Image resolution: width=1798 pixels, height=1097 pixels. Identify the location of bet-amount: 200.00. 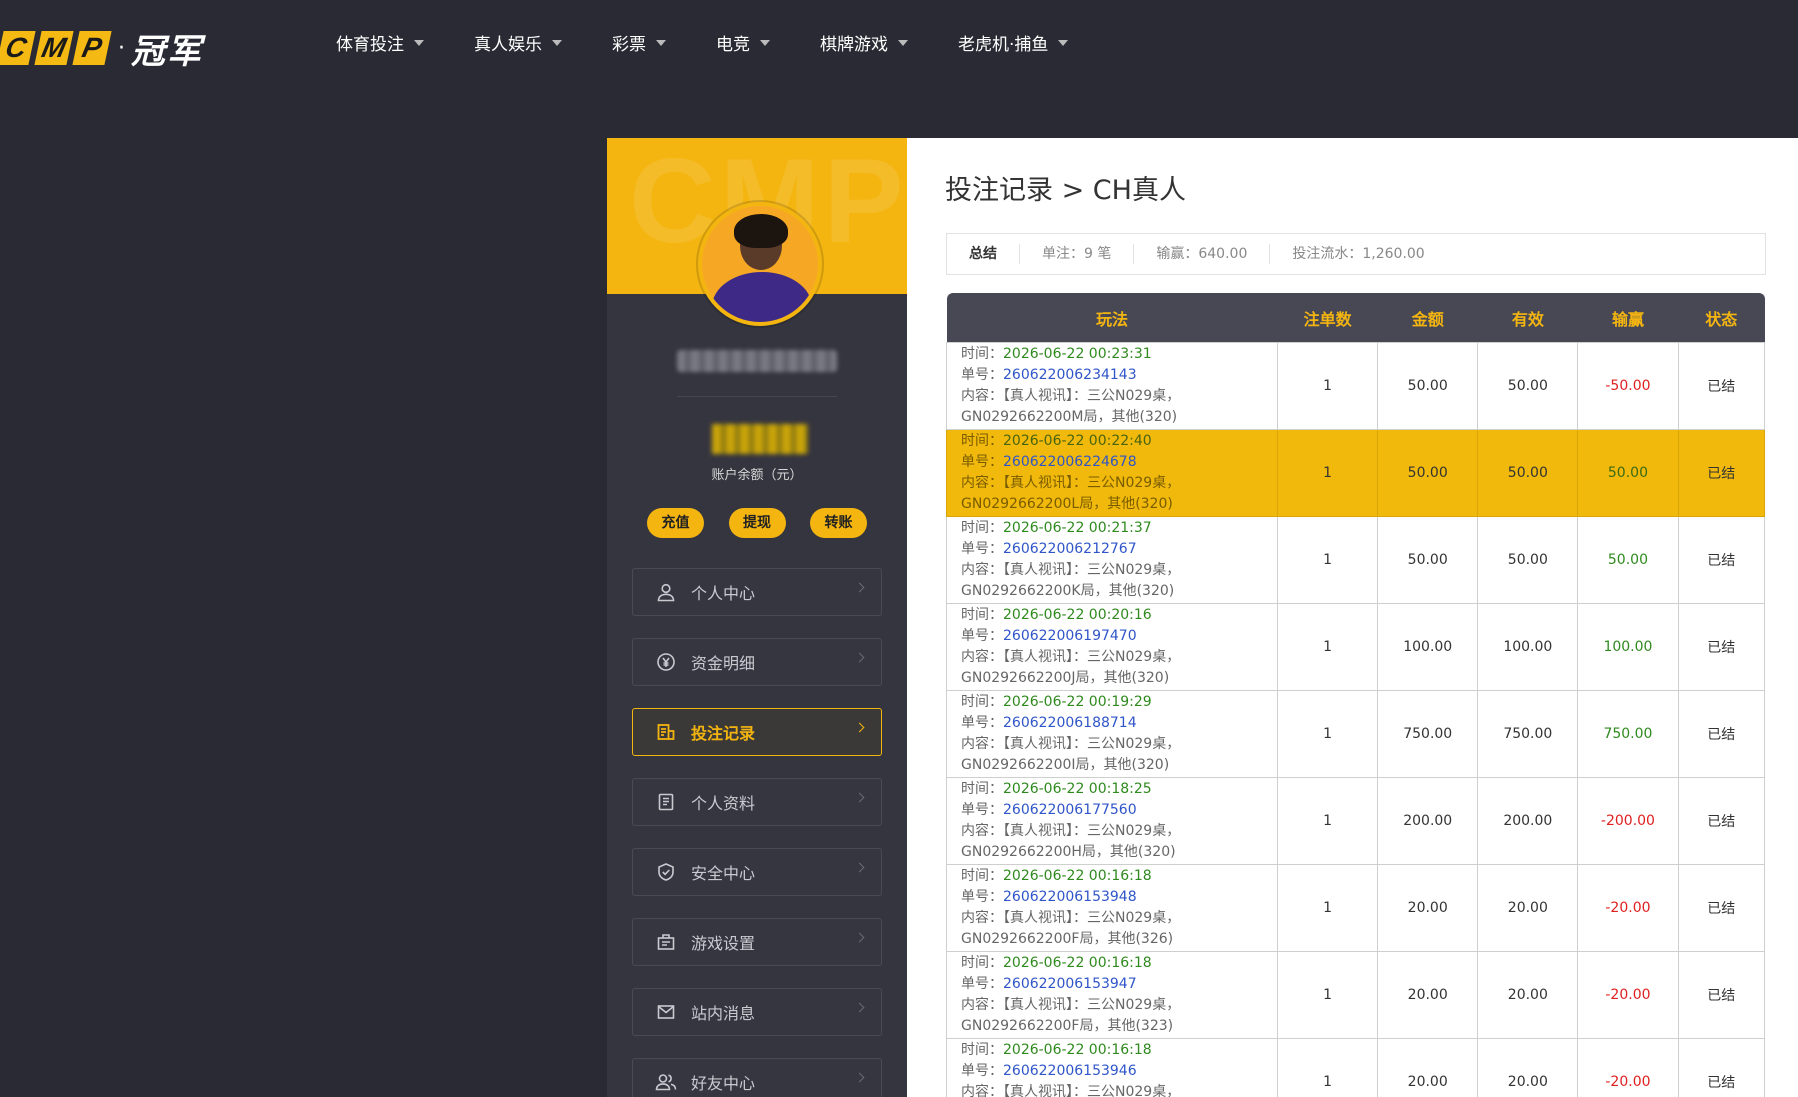
(1428, 821).